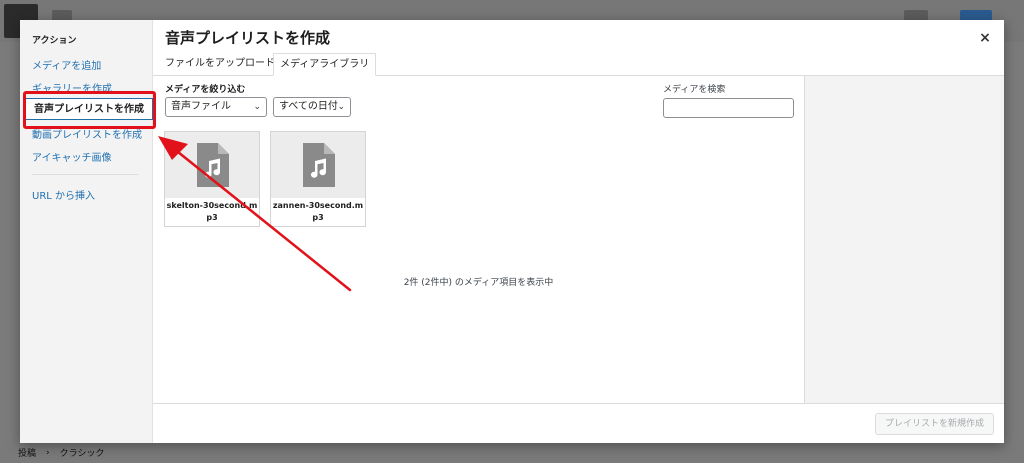 Image resolution: width=1024 pixels, height=463 pixels. I want to click on attachment-item: zannen-30second.mp3, so click(318, 179).